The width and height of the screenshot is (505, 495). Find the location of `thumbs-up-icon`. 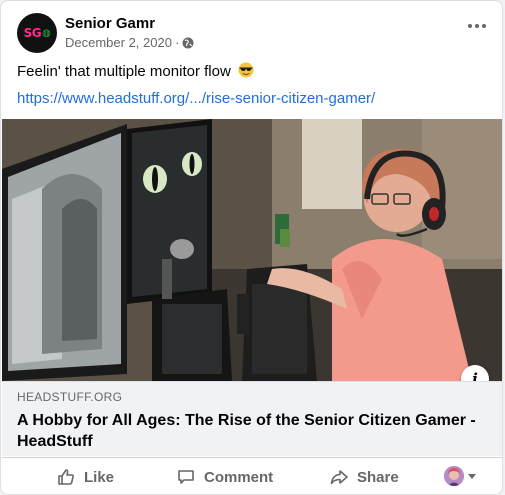

thumbs-up-icon is located at coordinates (66, 477).